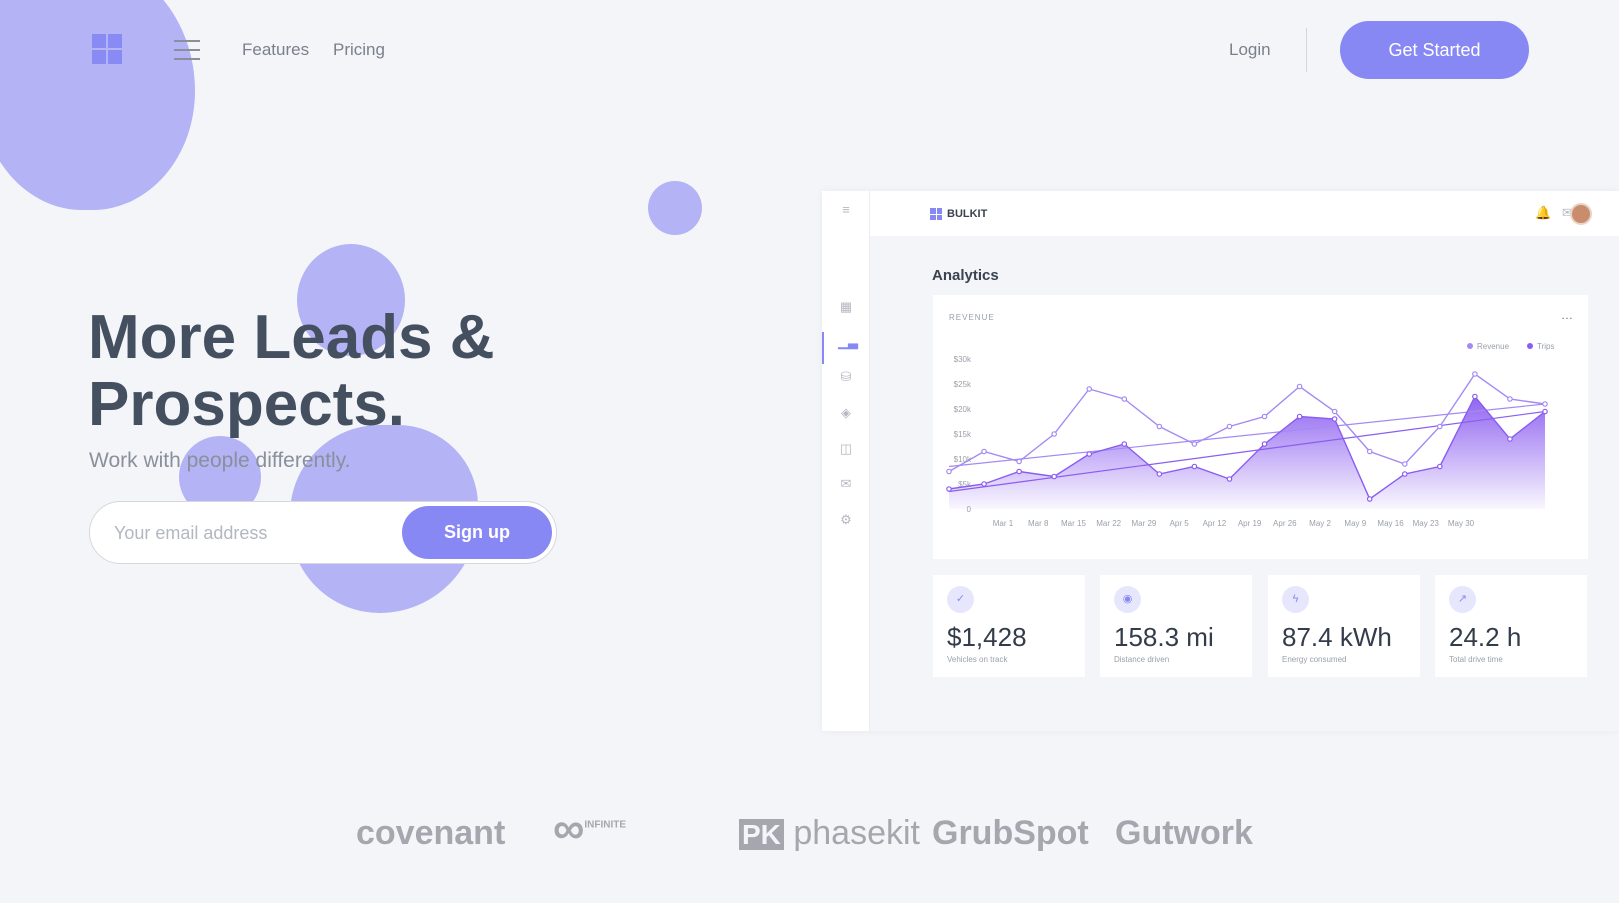 The image size is (1619, 903). What do you see at coordinates (359, 50) in the screenshot?
I see `nav-link-pricing: Pricing` at bounding box center [359, 50].